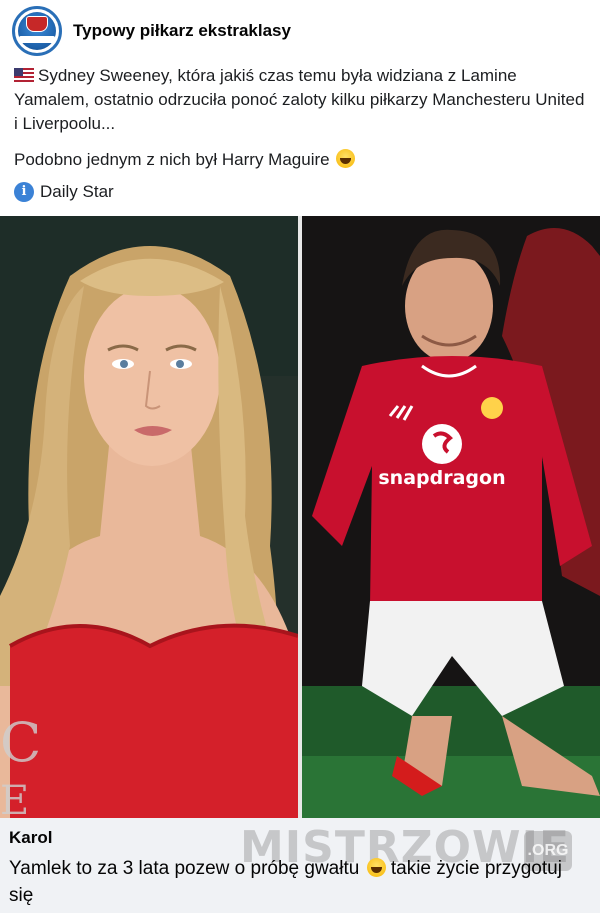 The height and width of the screenshot is (913, 600). I want to click on comment-author: Karol, so click(30, 838).